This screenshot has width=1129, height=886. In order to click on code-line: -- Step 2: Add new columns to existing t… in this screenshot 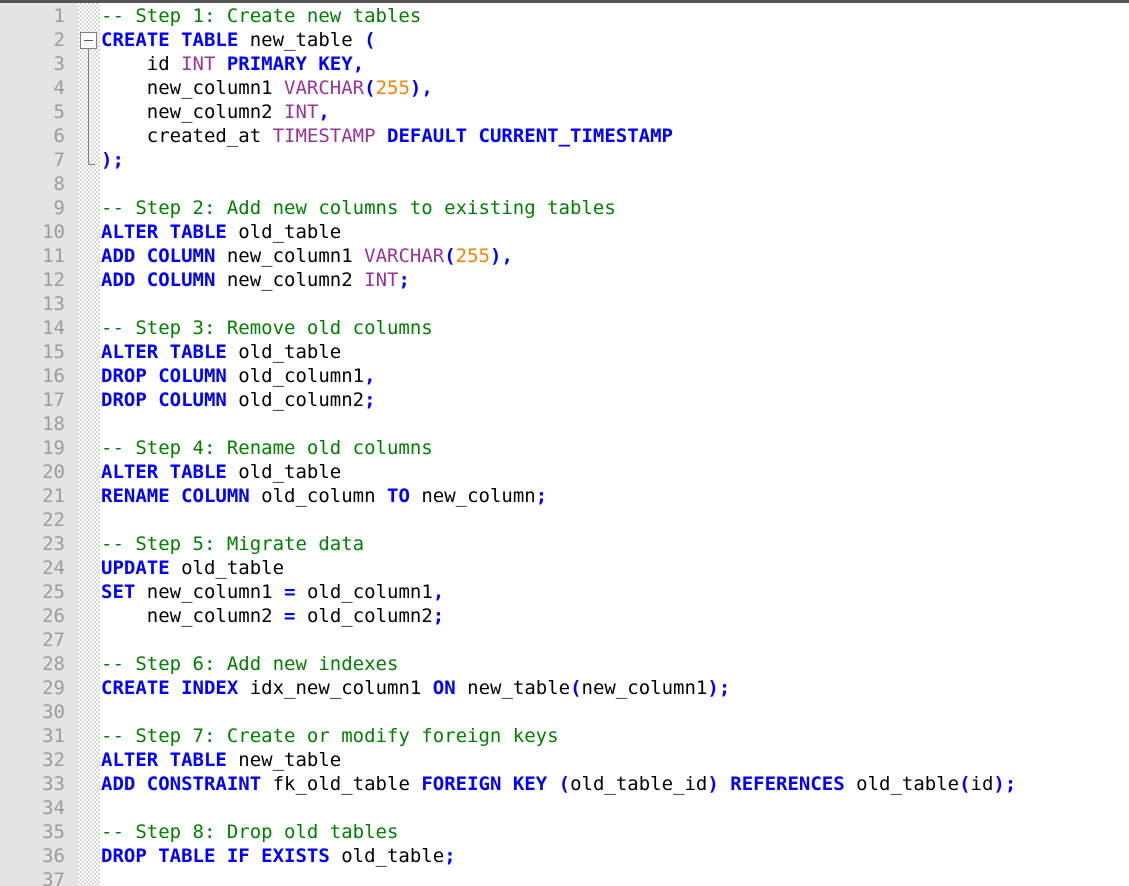, I will do `click(614, 208)`.